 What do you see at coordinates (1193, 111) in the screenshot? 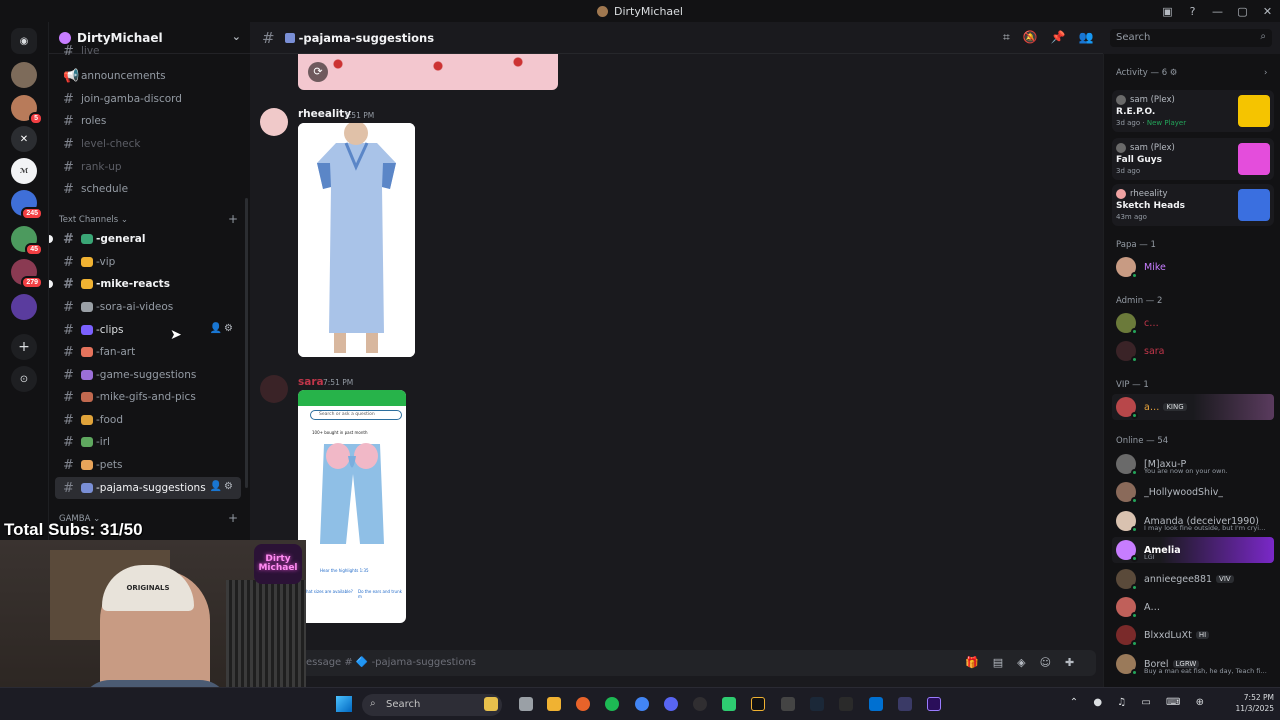
I see `activity-card: sam (Plex) R.E.P.O. 3d ago · New Player` at bounding box center [1193, 111].